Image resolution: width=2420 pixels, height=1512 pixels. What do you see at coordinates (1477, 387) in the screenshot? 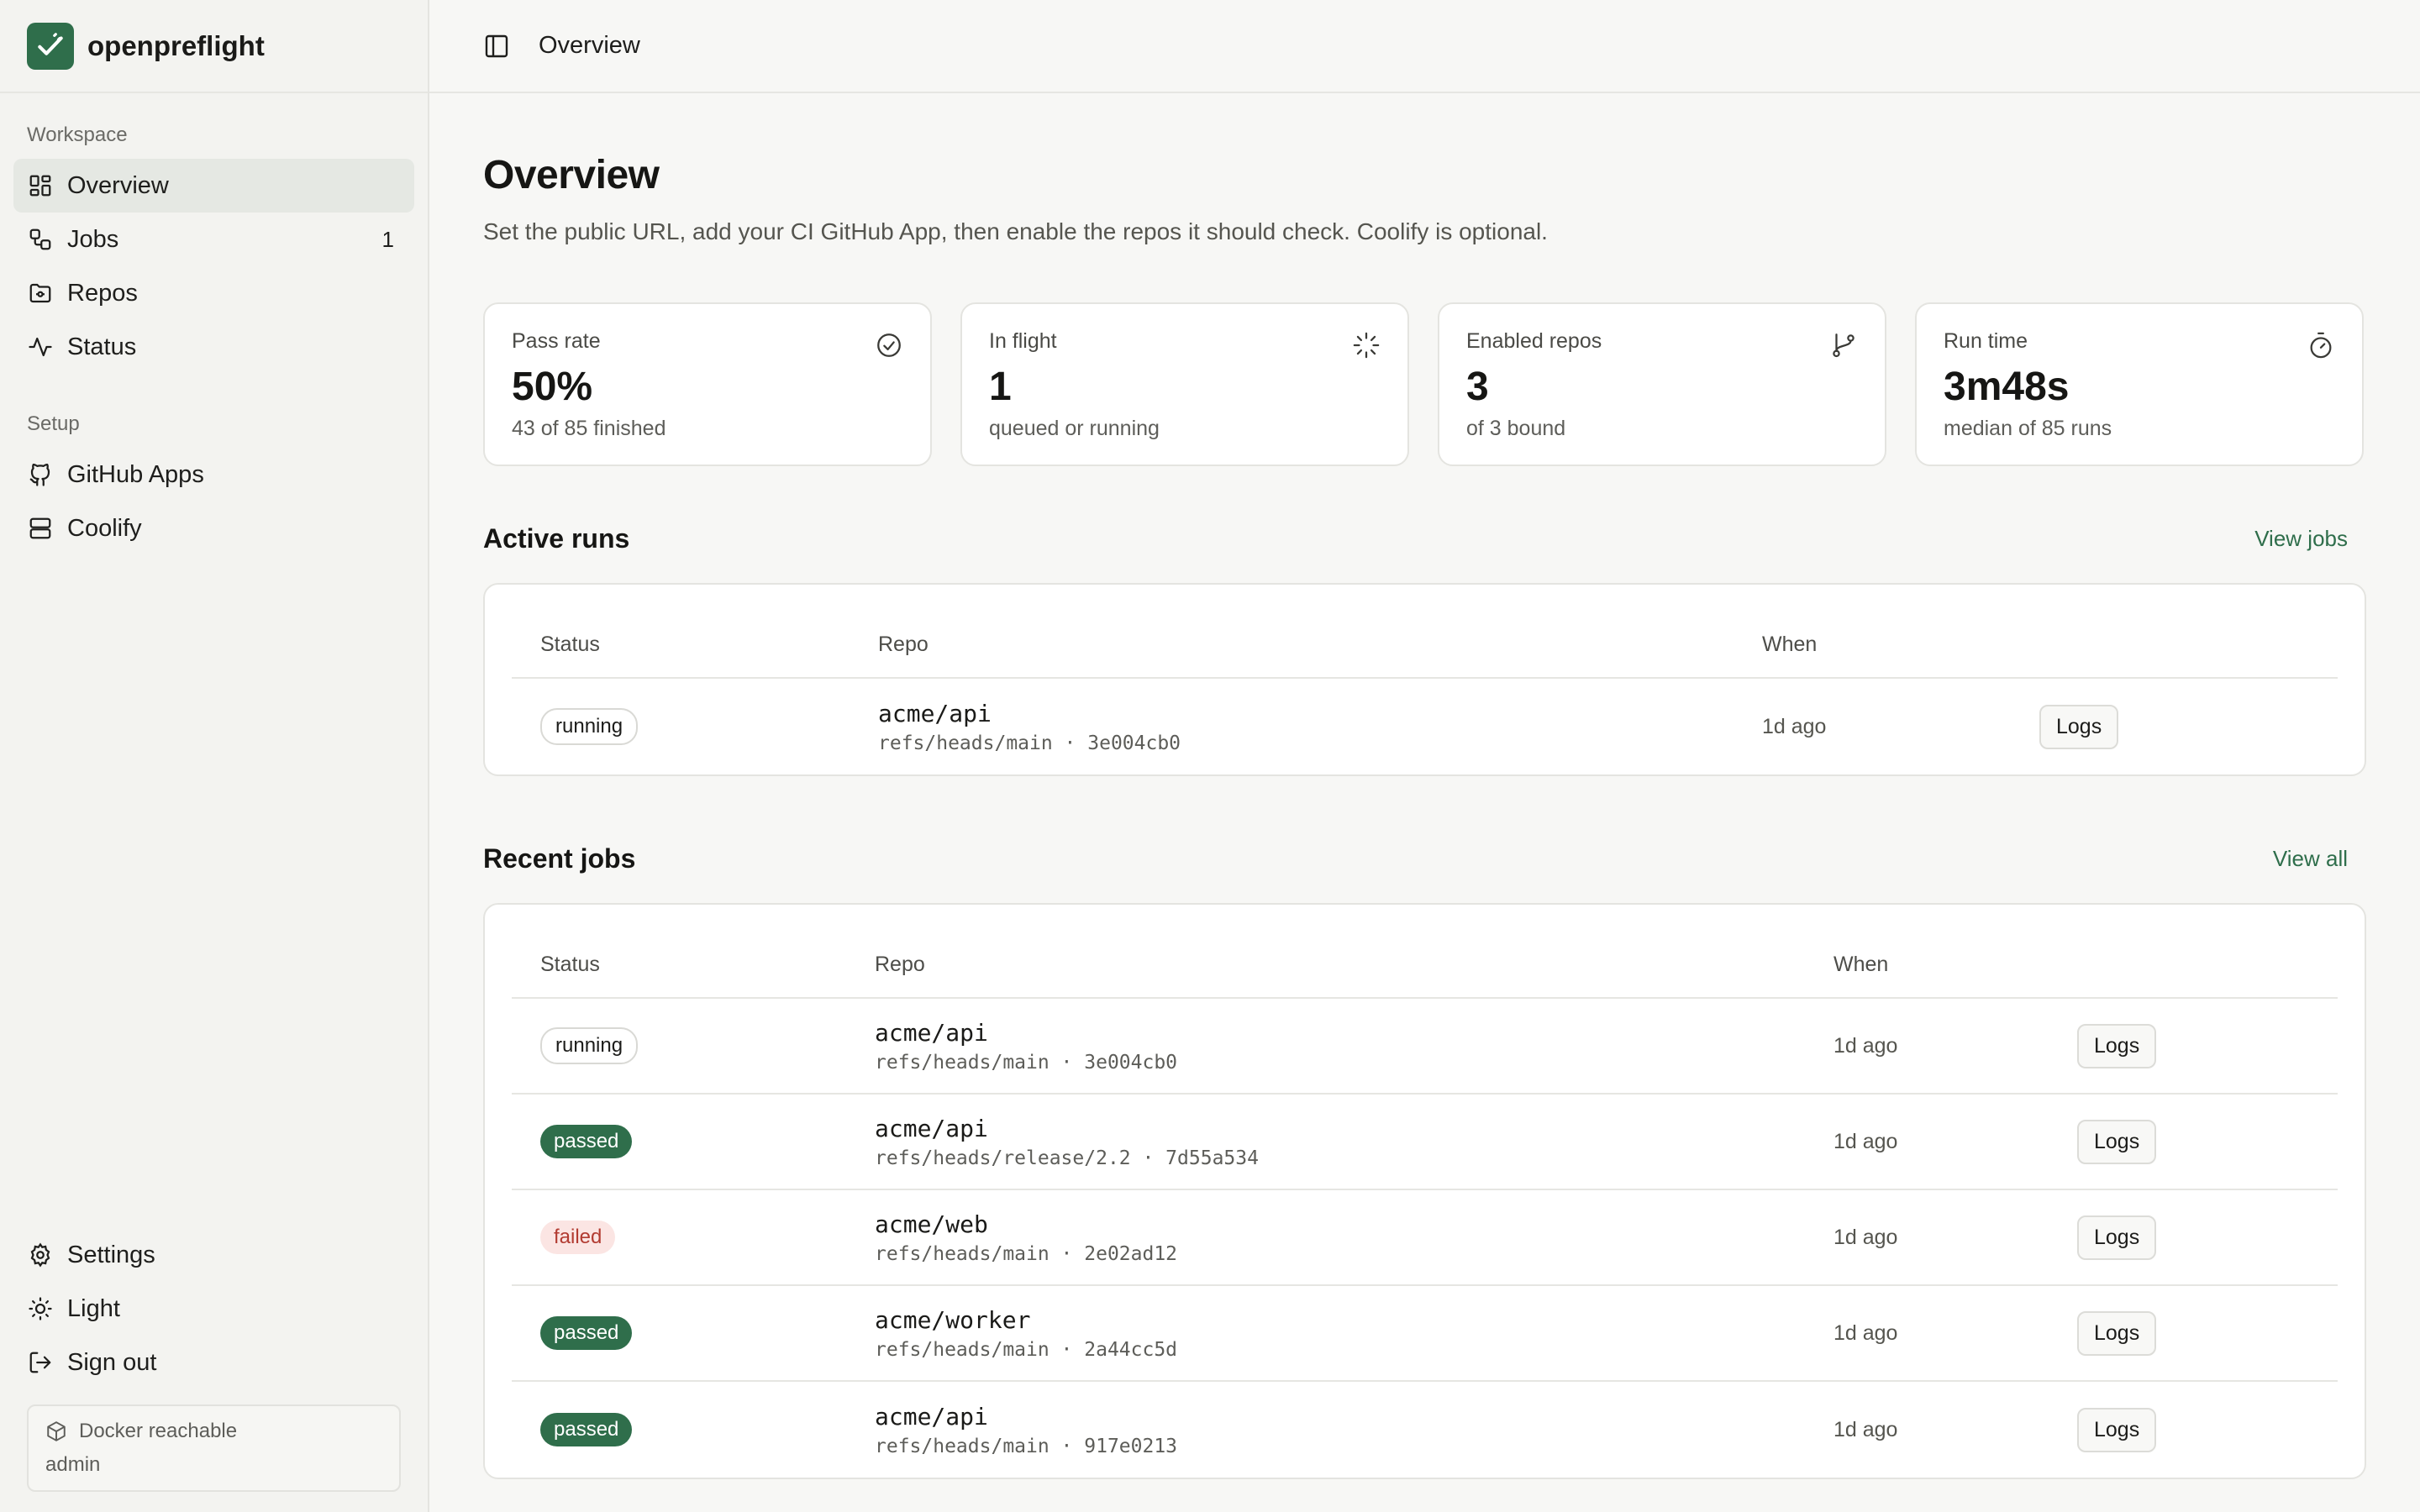
I see `stat-value: 3` at bounding box center [1477, 387].